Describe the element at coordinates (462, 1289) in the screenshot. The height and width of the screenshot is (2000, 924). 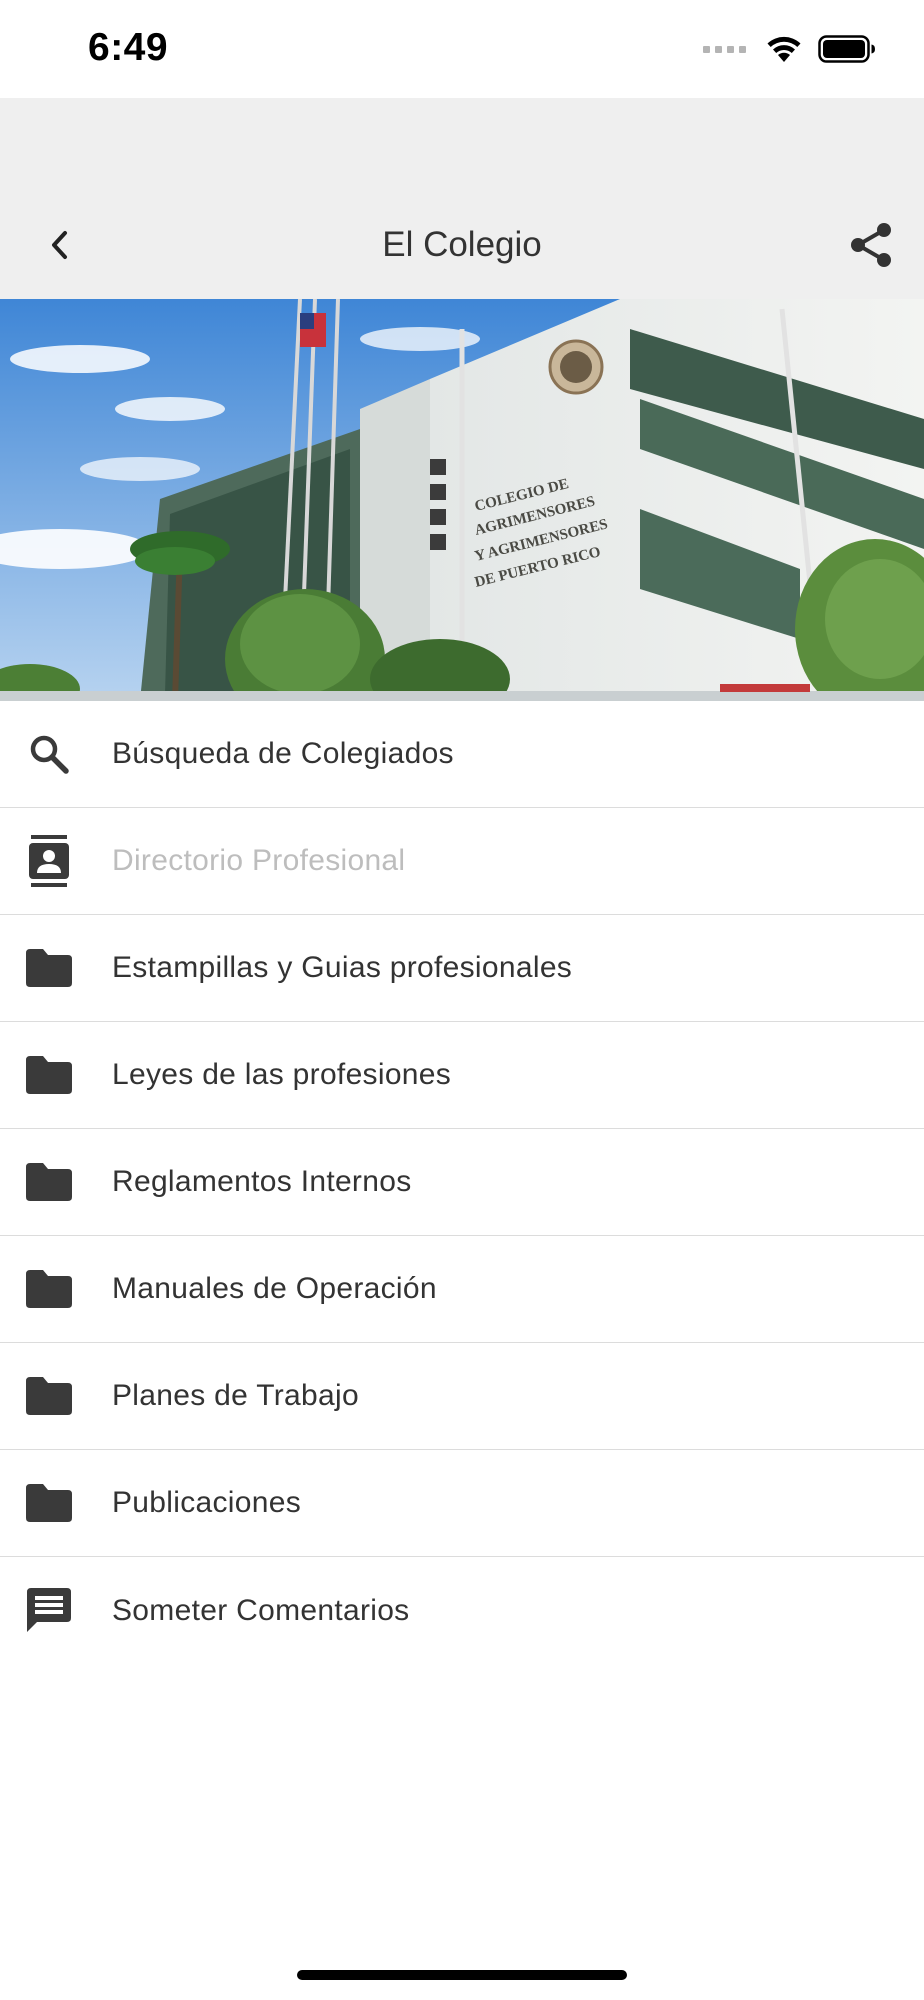
I see `menu-item-manuales-operacion: Manuales de Operación` at that location.